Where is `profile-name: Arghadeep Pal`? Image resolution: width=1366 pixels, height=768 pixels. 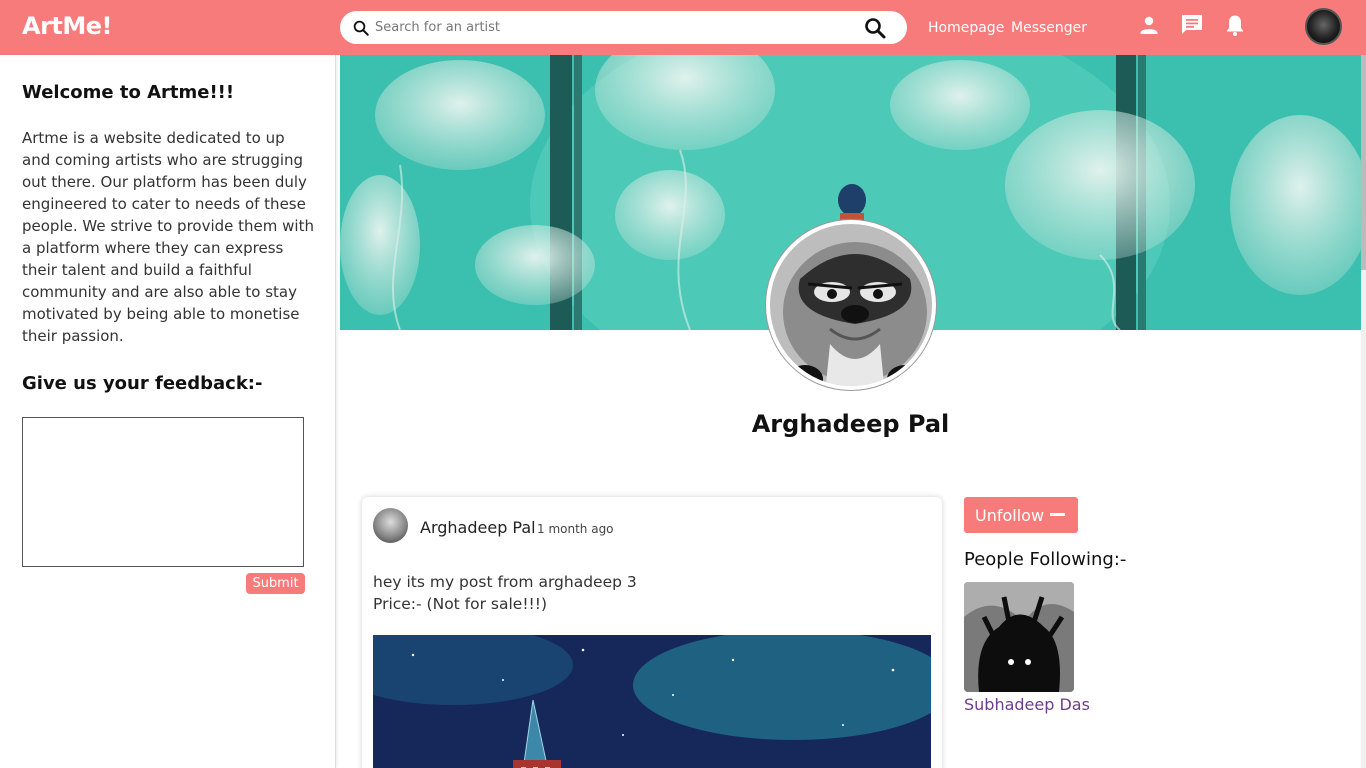
profile-name: Arghadeep Pal is located at coordinates (850, 424).